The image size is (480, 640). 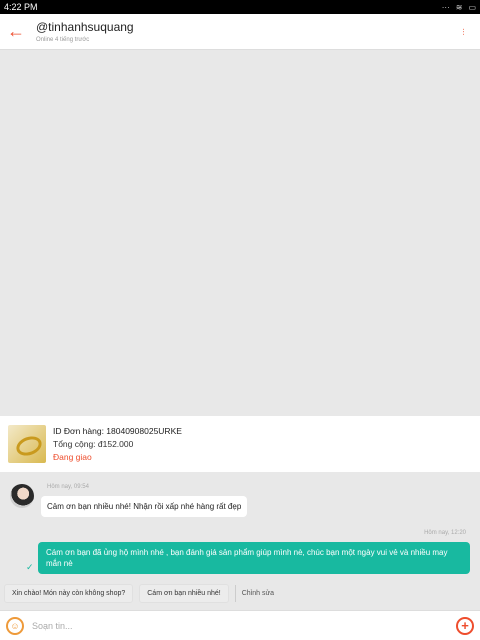 I want to click on wifi-icon: ≋, so click(x=459, y=7).